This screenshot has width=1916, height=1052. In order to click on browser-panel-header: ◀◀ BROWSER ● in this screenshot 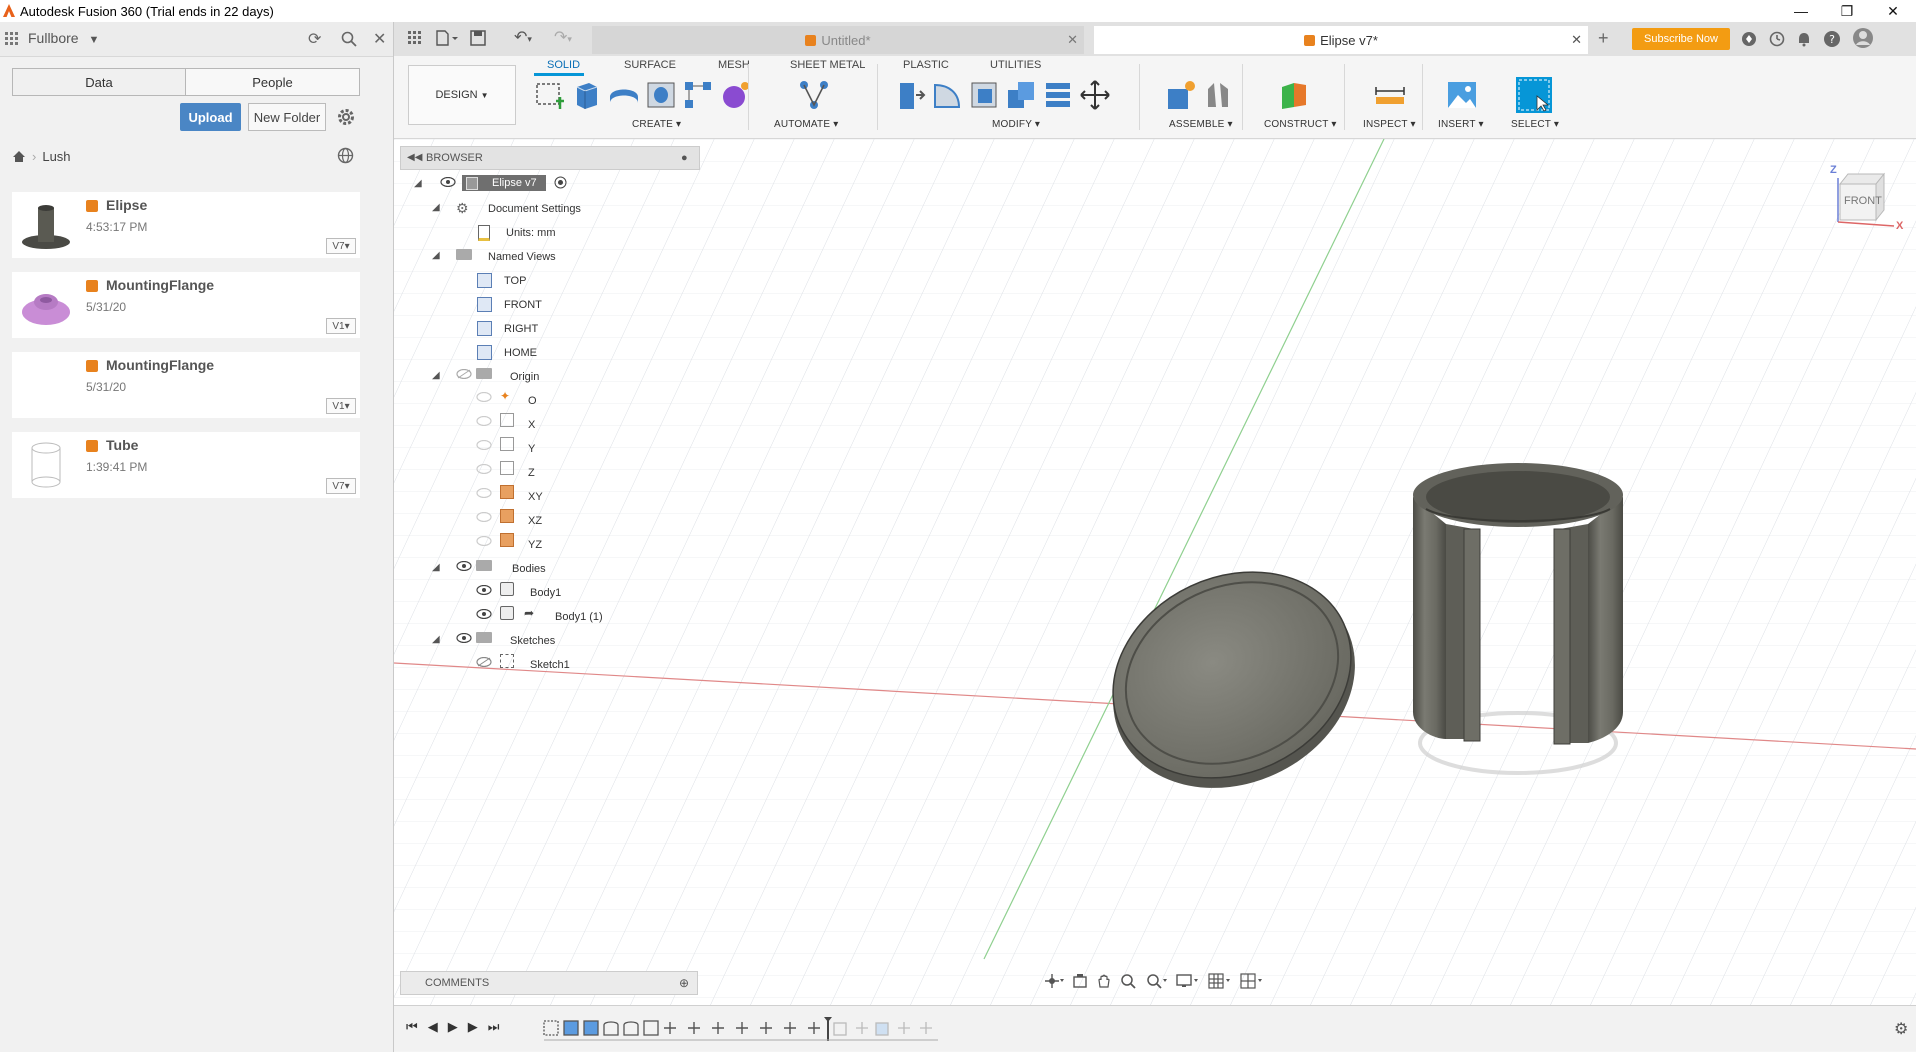, I will do `click(550, 158)`.